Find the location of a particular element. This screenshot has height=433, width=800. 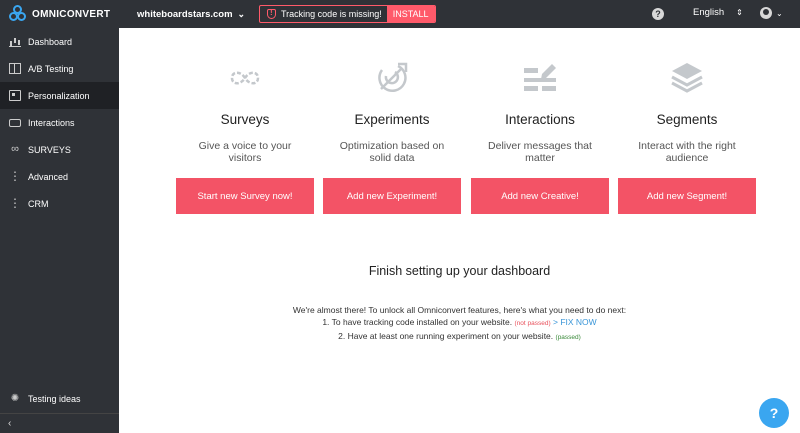

sidebar-item-advanced: ⋮ Advanced is located at coordinates (59, 176).